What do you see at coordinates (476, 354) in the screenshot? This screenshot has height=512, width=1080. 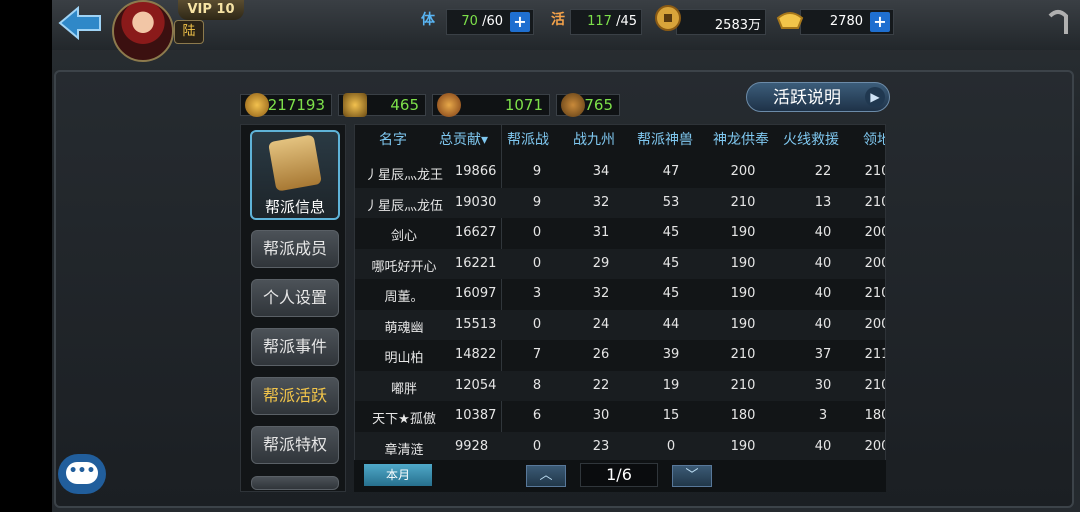 I see `table-cell: 14822` at bounding box center [476, 354].